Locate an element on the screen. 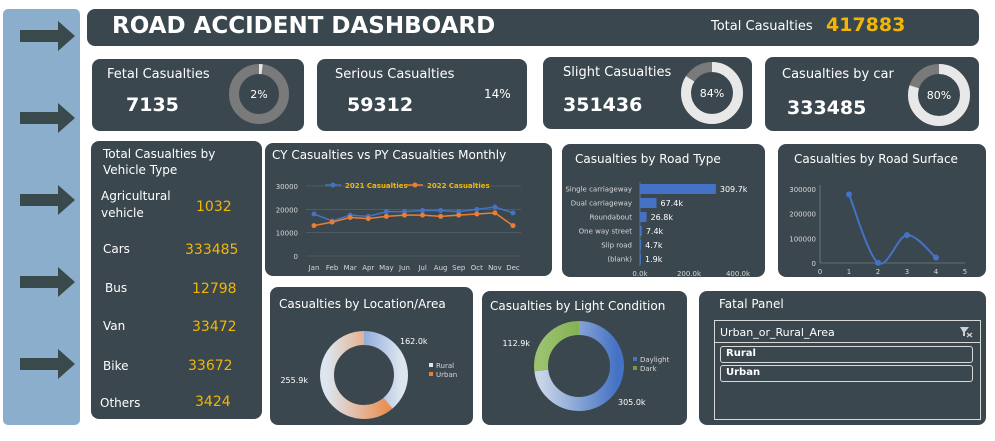 This screenshot has height=441, width=995. chart-title: Casualties by Road Surface is located at coordinates (876, 159).